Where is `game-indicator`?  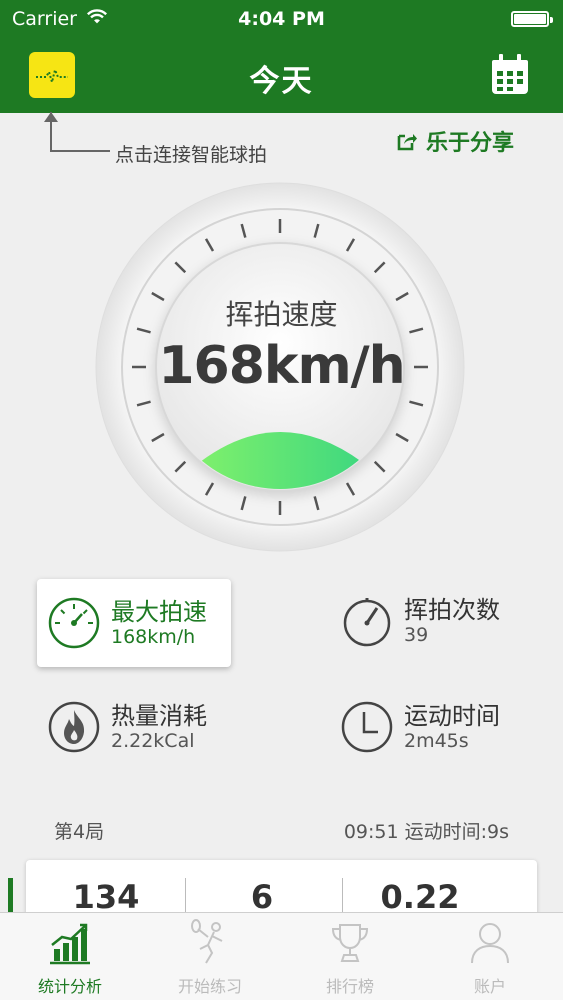 game-indicator is located at coordinates (10, 896).